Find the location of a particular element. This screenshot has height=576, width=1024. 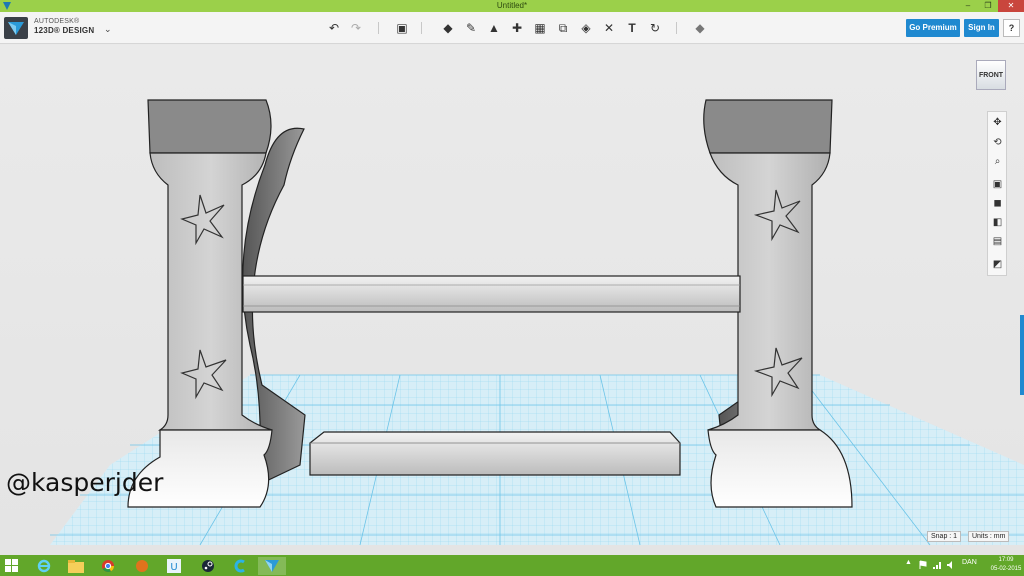

primitives-icon: ◆ is located at coordinates (448, 28).